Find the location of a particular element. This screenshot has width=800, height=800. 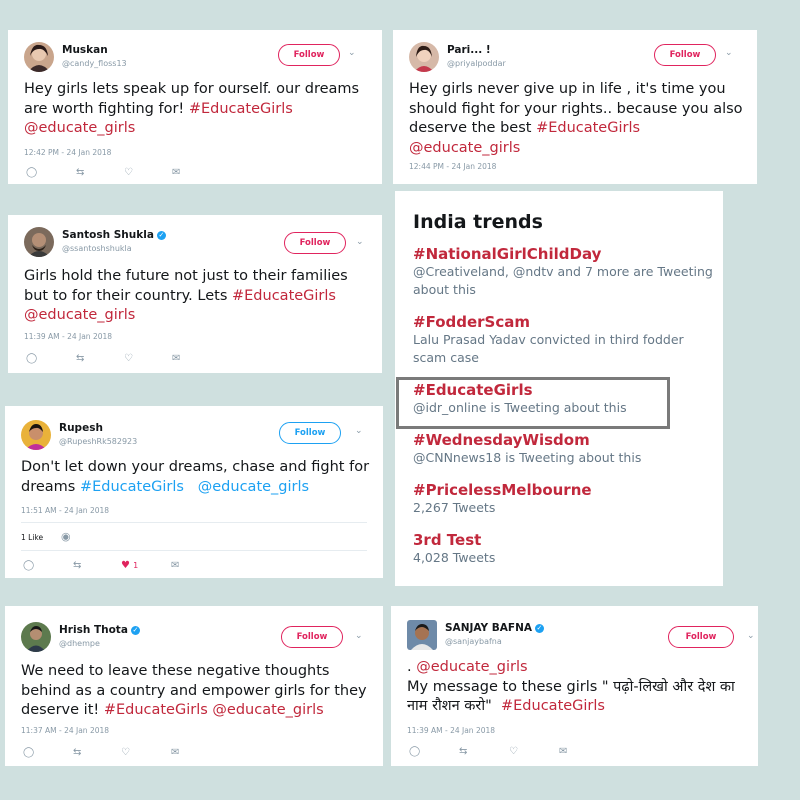

user-name: SANJAY BAFNA ✓ is located at coordinates (494, 628).